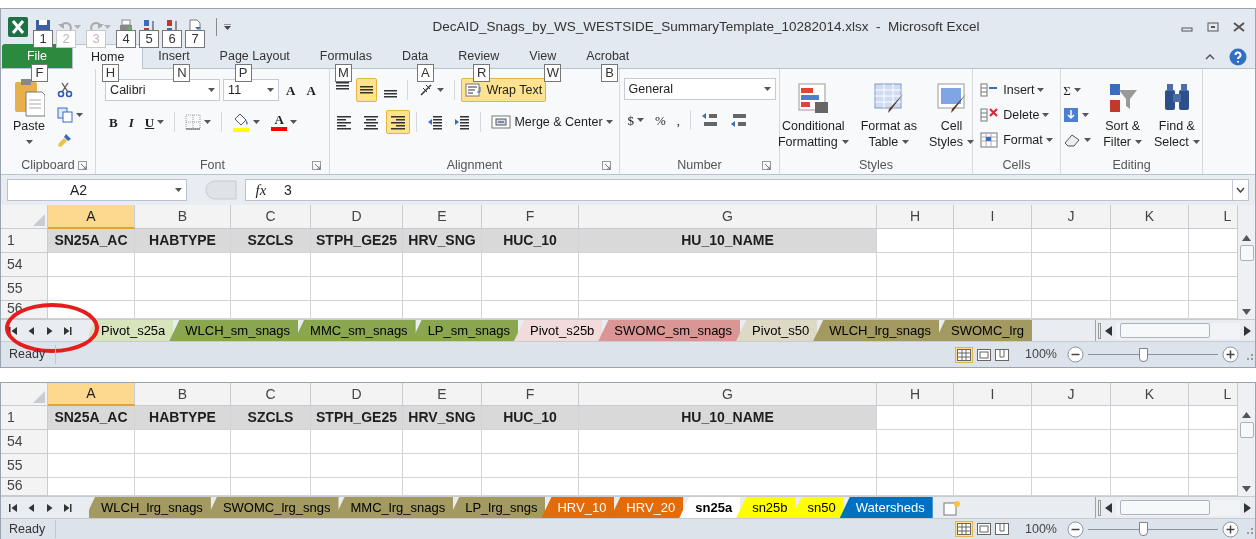 The width and height of the screenshot is (1256, 539). I want to click on dropdown-field: Calibri, so click(163, 90).